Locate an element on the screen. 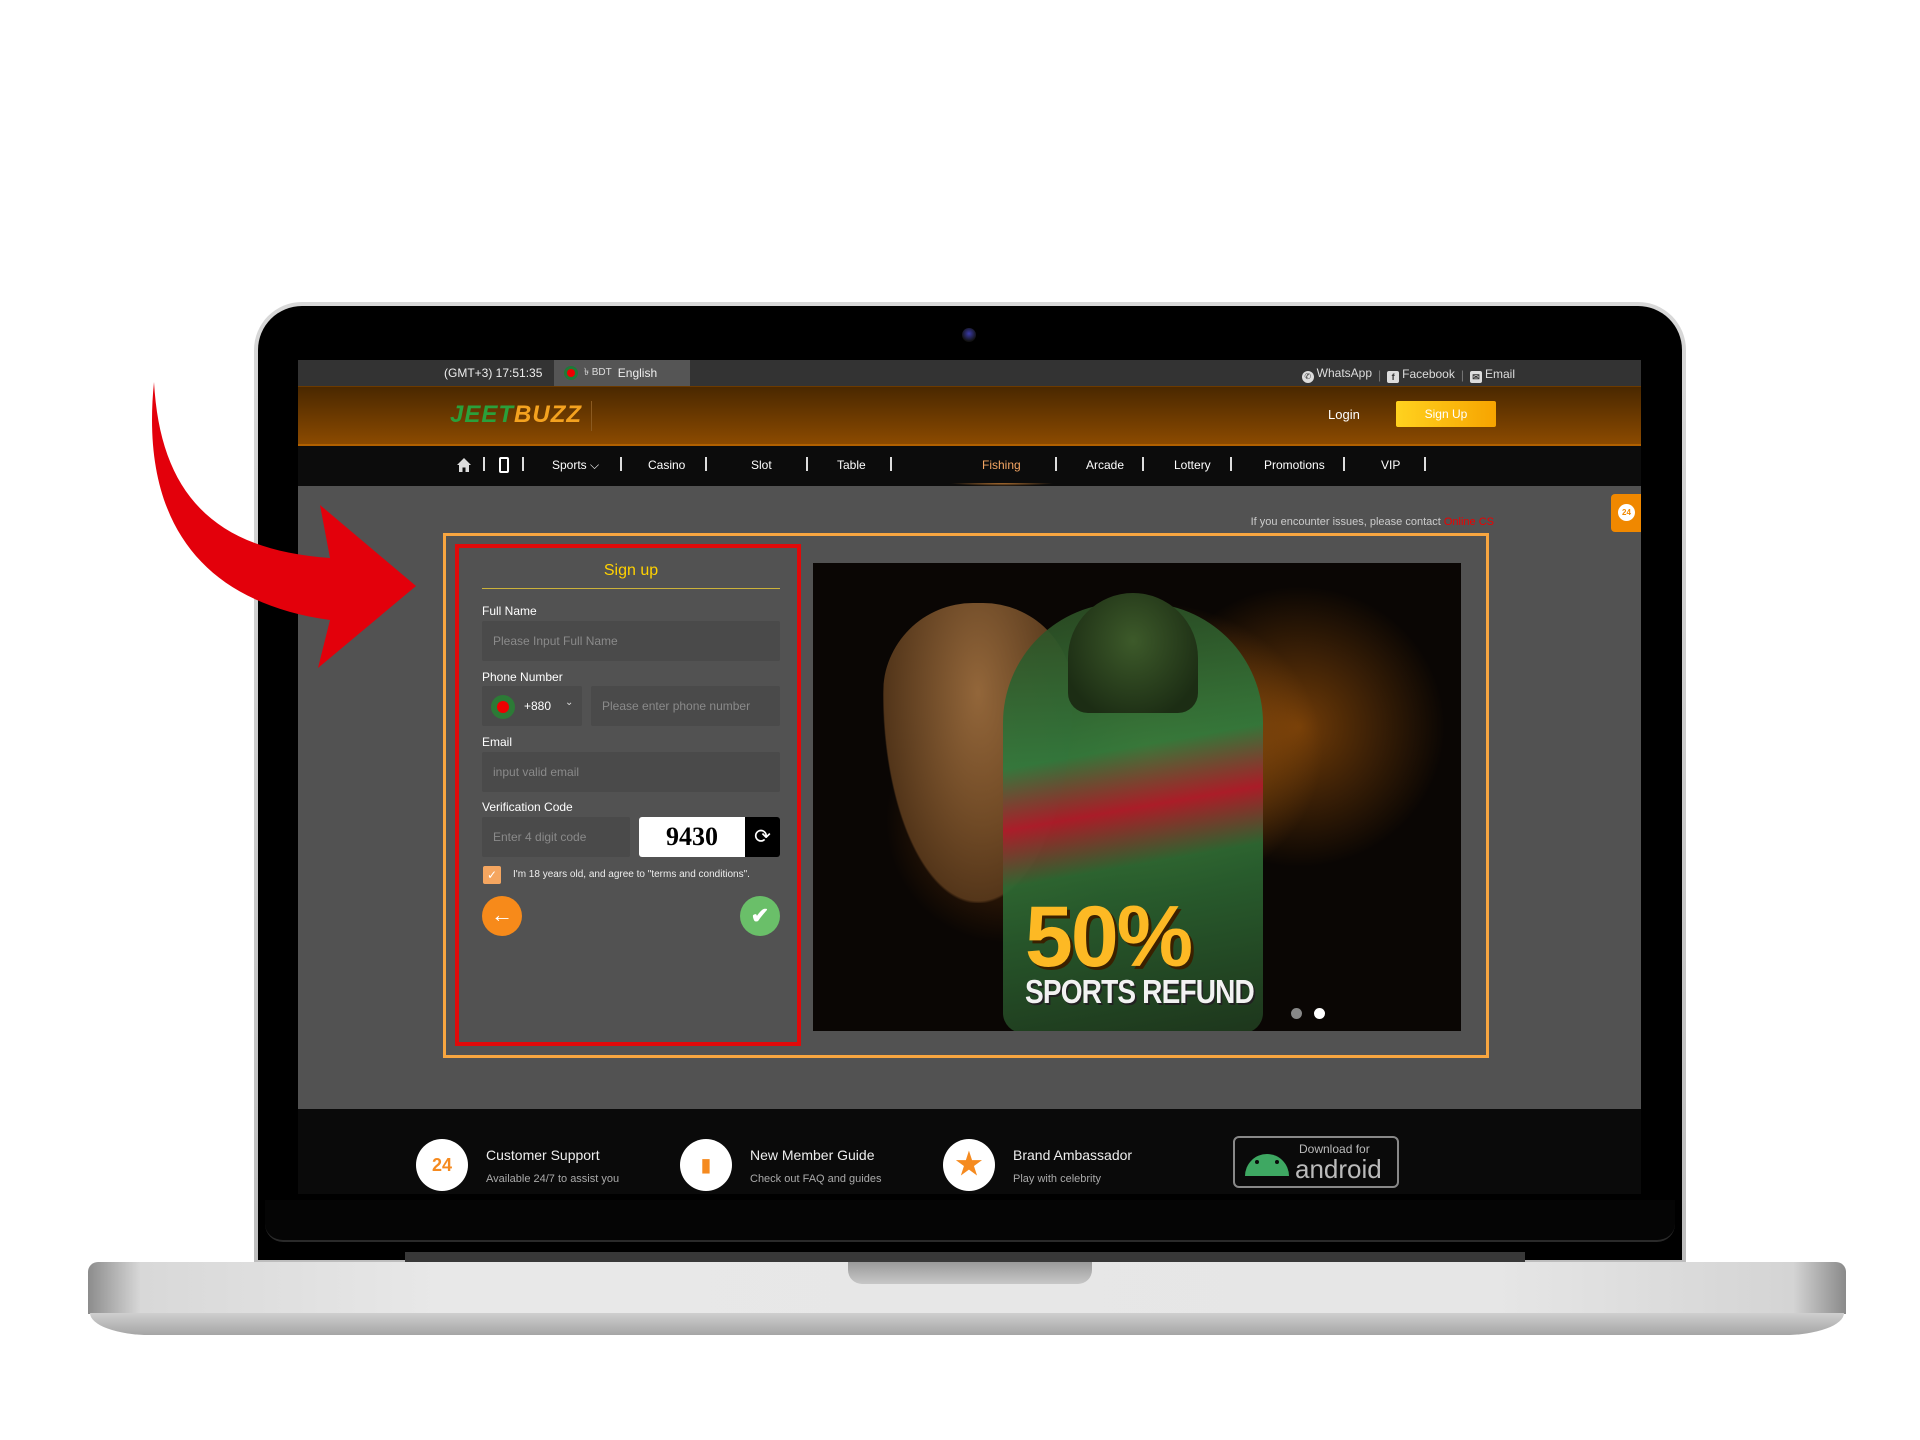 Image resolution: width=1920 pixels, height=1440 pixels. checkmark-icon: ✓ is located at coordinates (492, 875).